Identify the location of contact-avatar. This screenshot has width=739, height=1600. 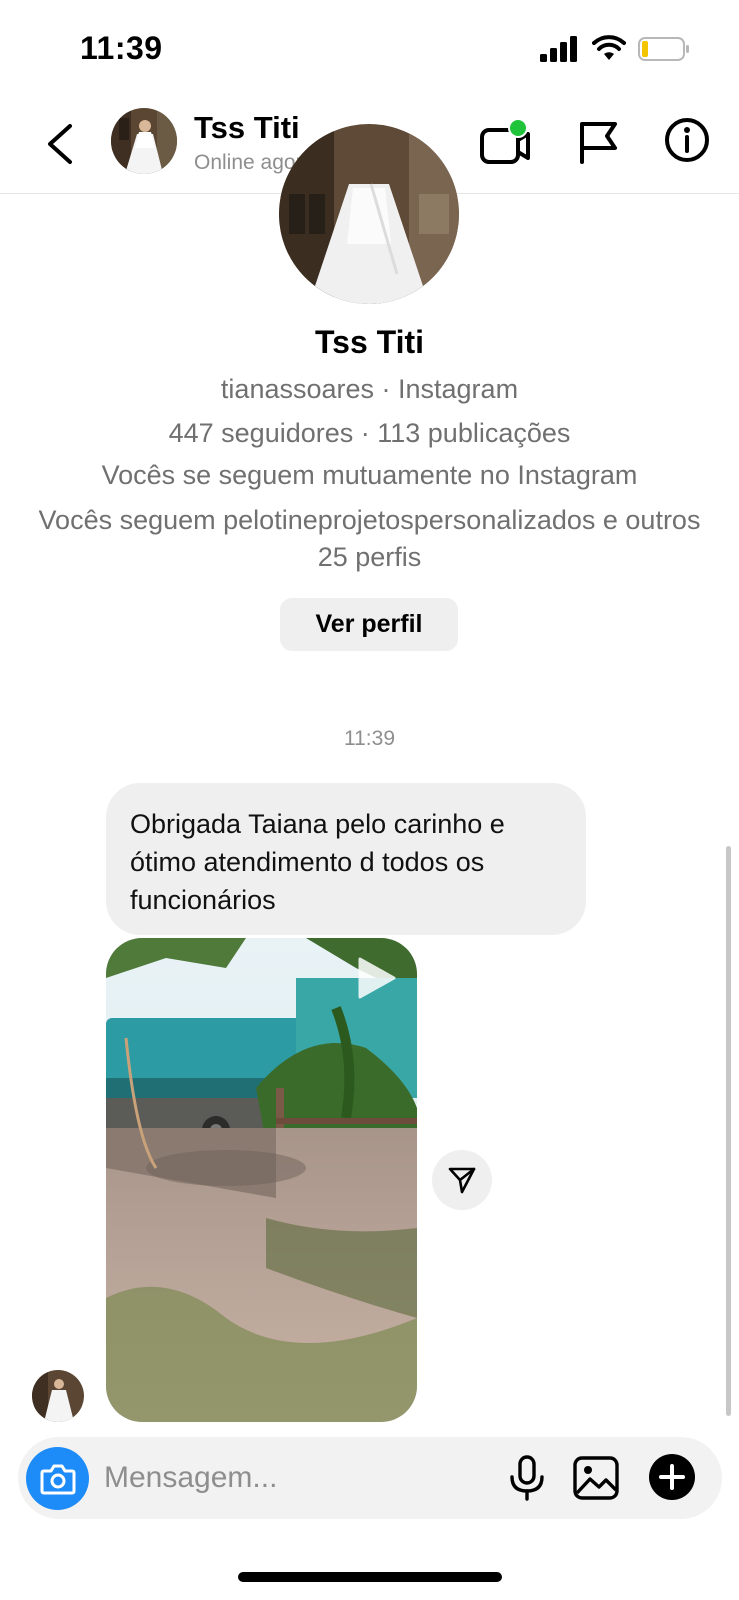
(144, 141).